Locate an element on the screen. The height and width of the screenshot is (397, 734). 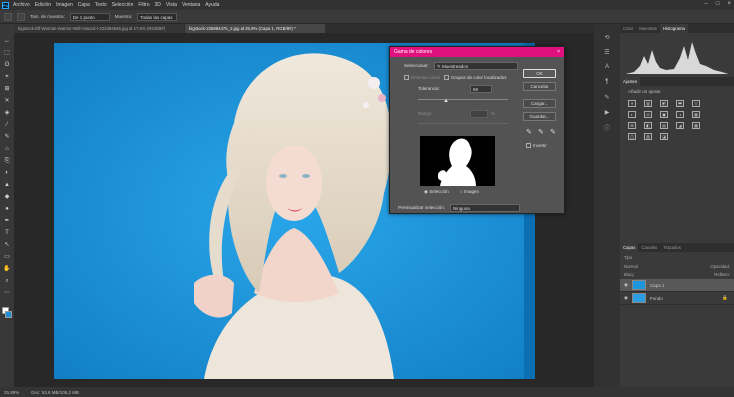
invert-box is located at coordinates (528, 146).